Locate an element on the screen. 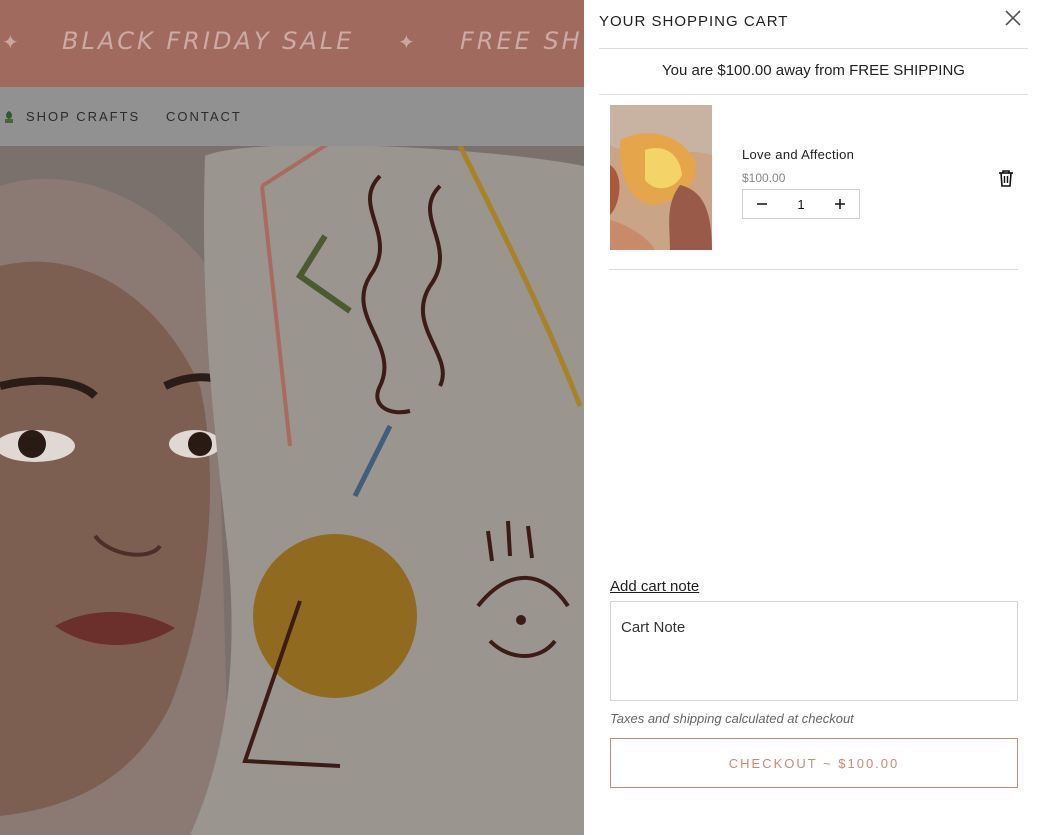  product-price: $100.00 is located at coordinates (764, 178).